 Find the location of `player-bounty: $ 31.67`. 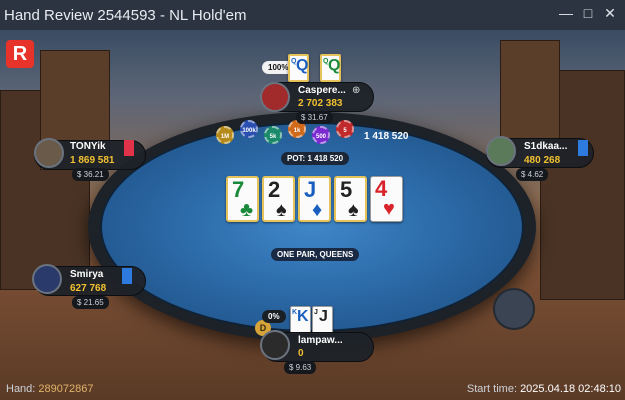

player-bounty: $ 31.67 is located at coordinates (314, 117).